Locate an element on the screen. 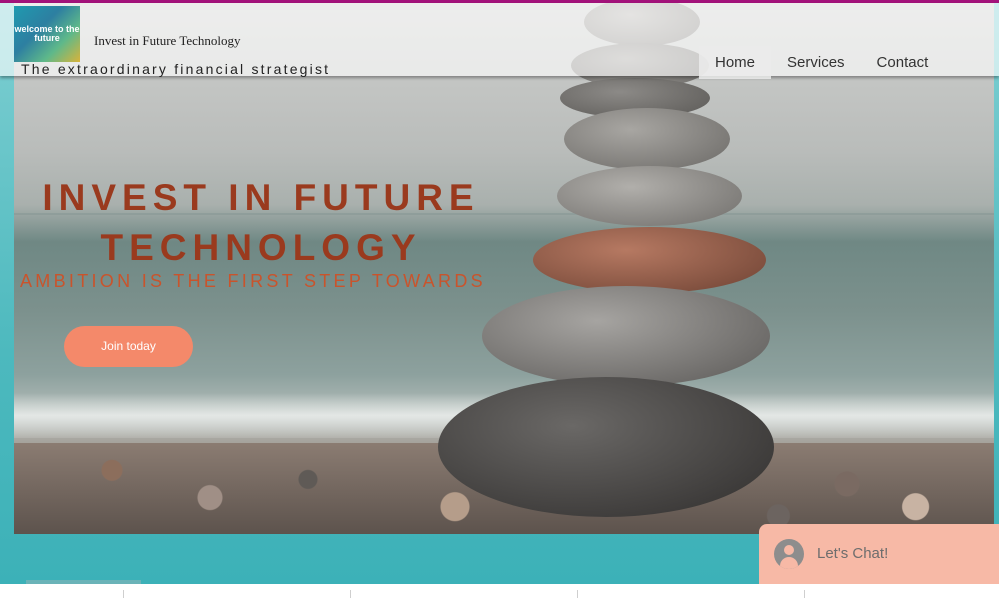 The height and width of the screenshot is (598, 999). site-title: Invest in Future Technology is located at coordinates (167, 41).